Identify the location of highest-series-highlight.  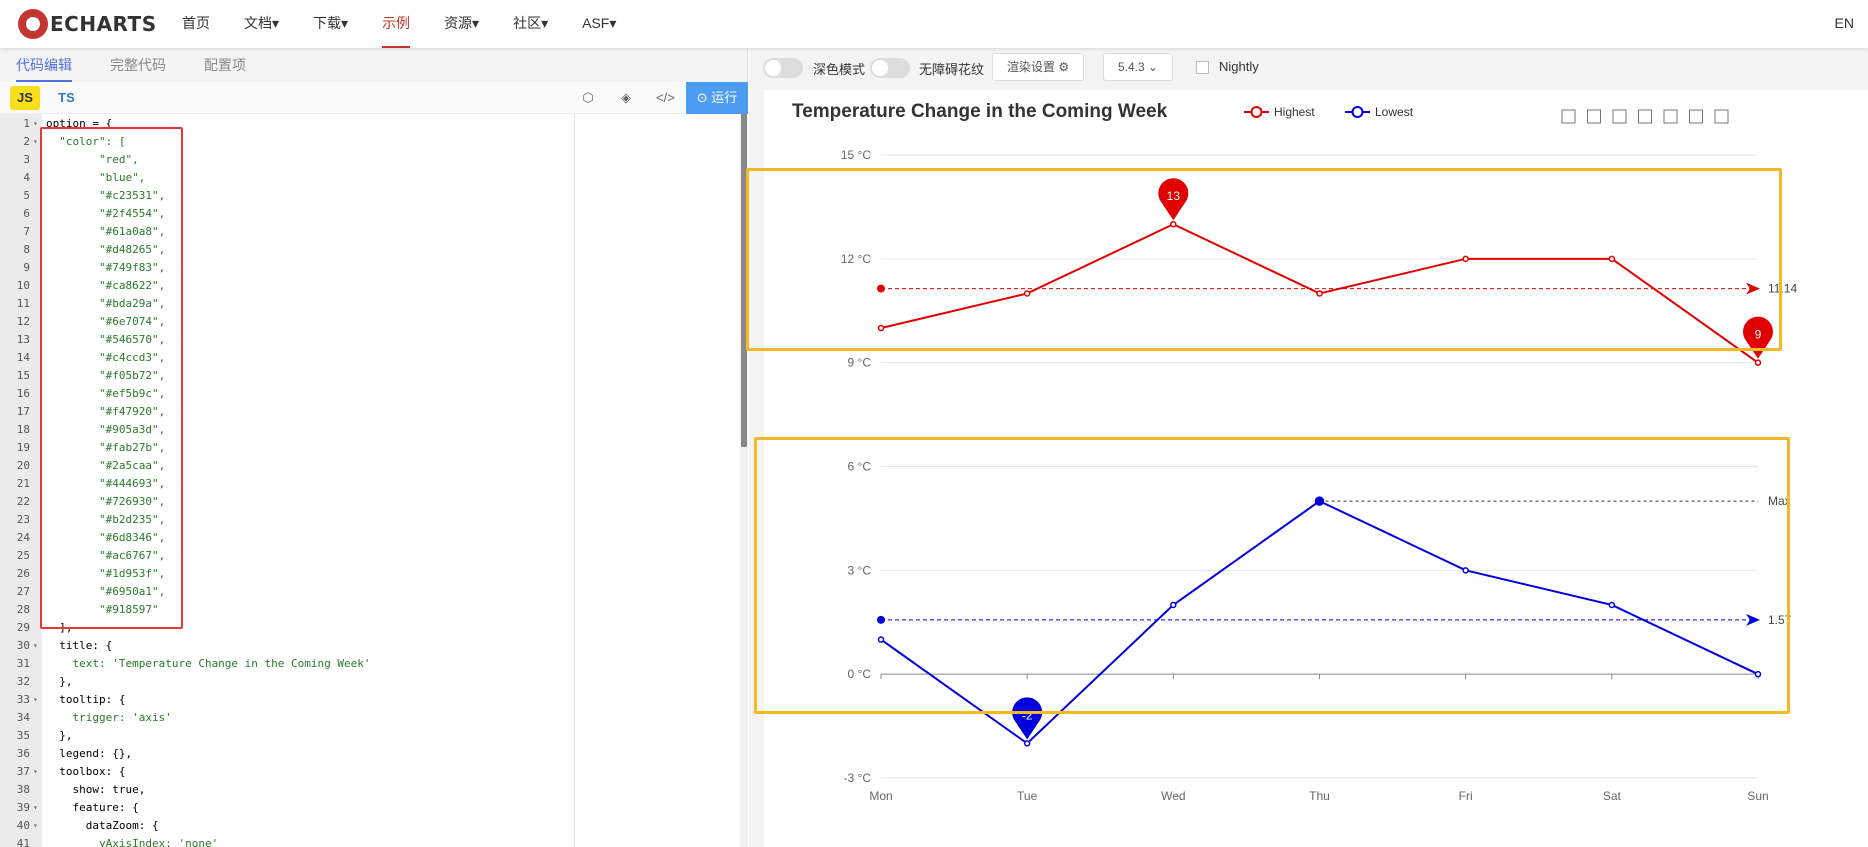
(1264, 259).